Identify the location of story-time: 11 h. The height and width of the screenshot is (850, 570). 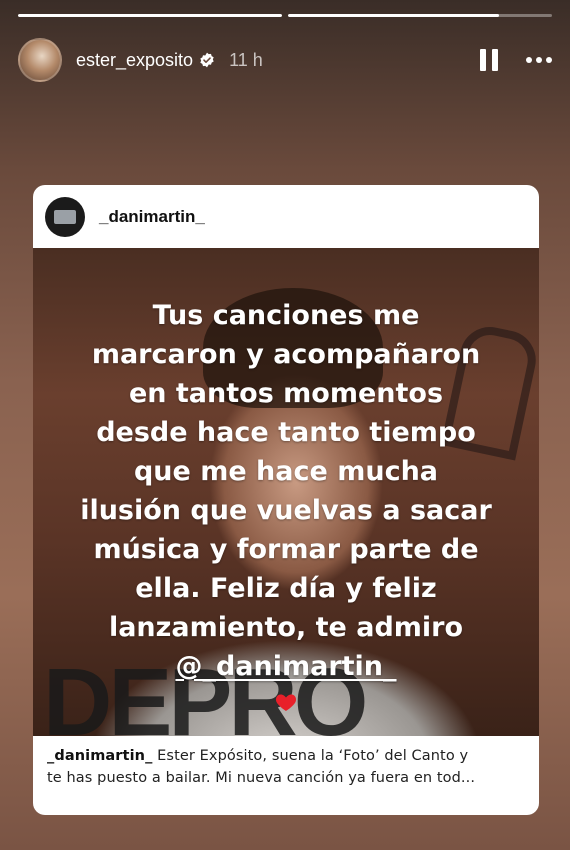
(246, 59).